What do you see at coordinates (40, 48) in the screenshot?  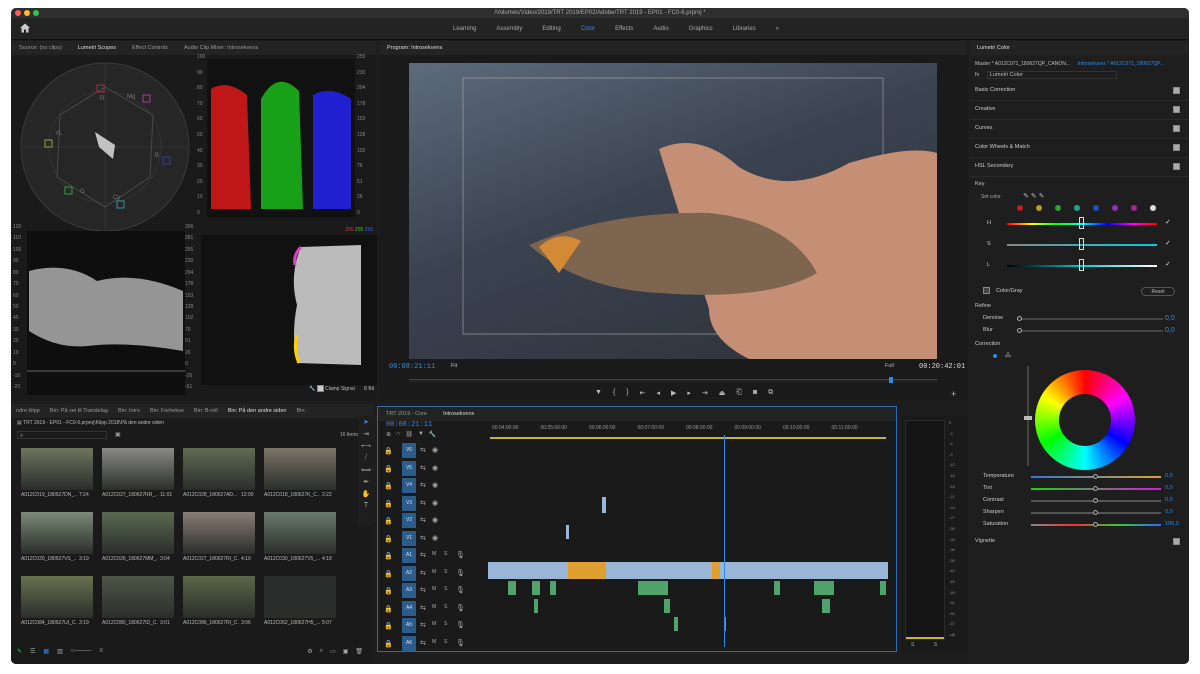 I see `source-tab: Source: (no clips)` at bounding box center [40, 48].